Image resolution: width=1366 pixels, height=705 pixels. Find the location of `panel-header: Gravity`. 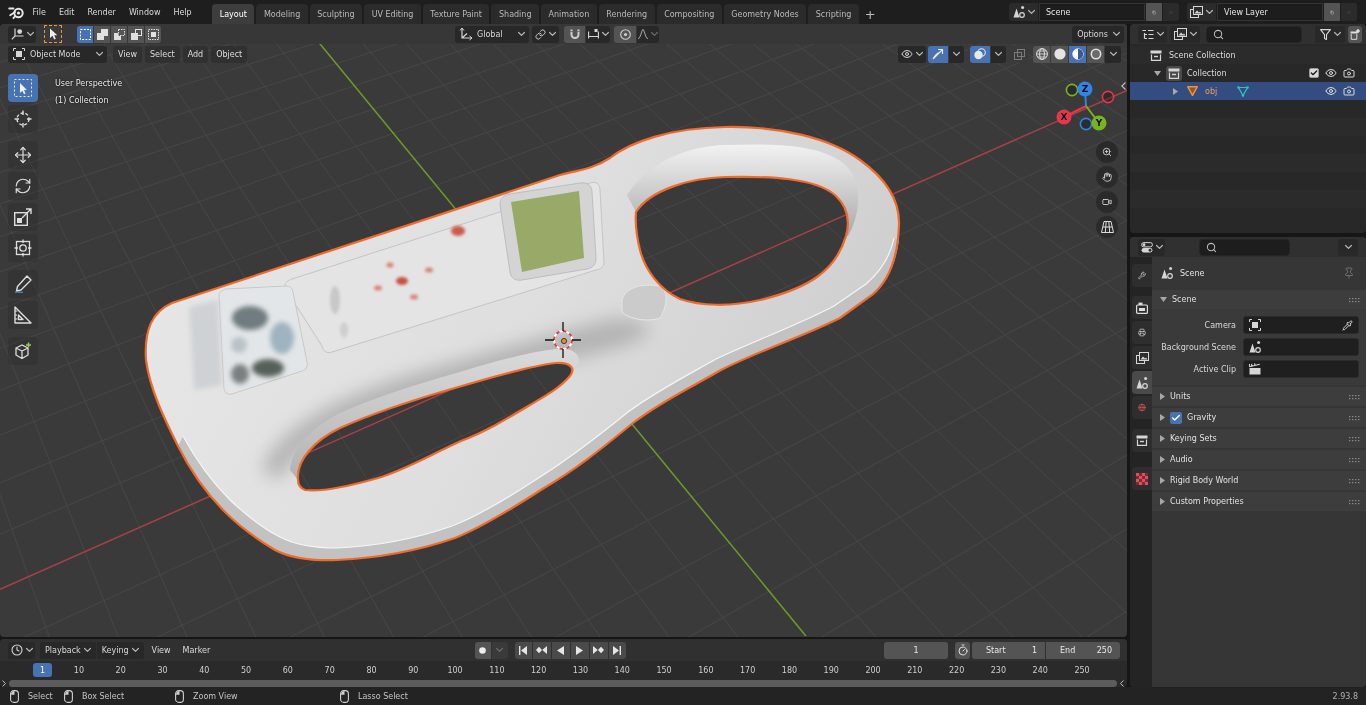

panel-header: Gravity is located at coordinates (1259, 417).